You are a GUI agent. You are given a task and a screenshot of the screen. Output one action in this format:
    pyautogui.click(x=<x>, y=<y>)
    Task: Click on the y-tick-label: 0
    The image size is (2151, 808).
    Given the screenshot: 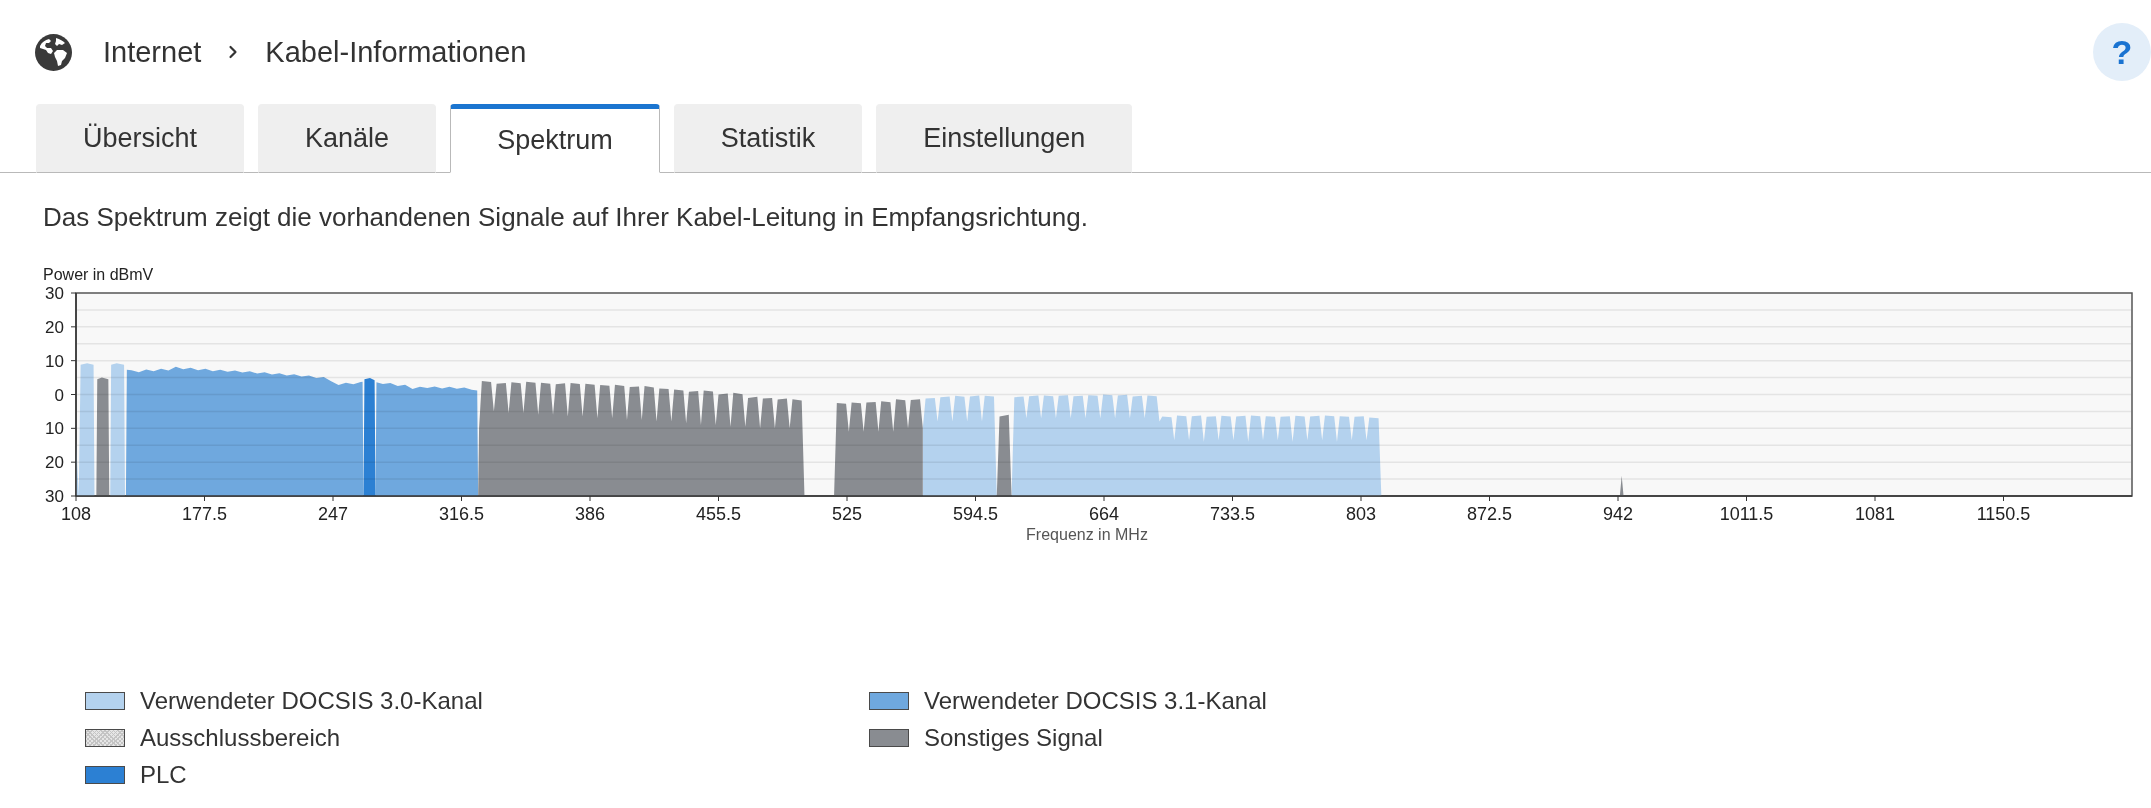 What is the action you would take?
    pyautogui.click(x=59, y=395)
    